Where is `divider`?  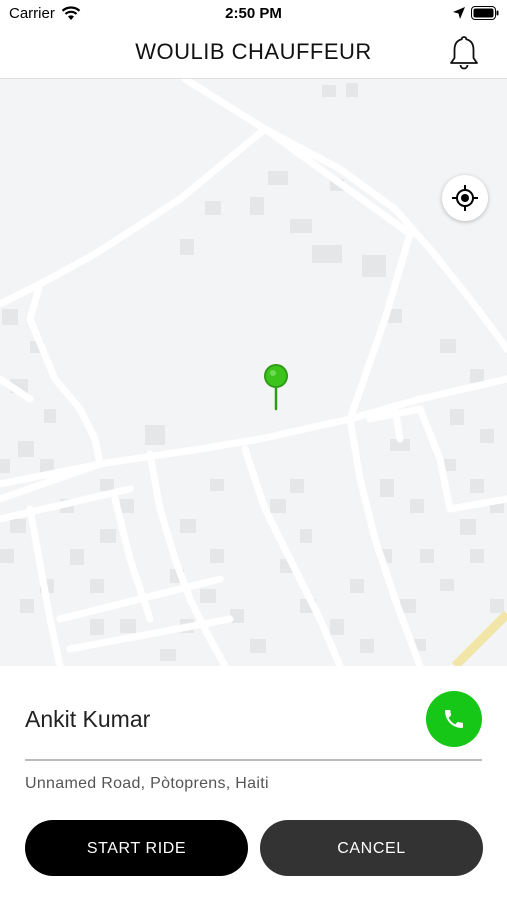
divider is located at coordinates (253, 760).